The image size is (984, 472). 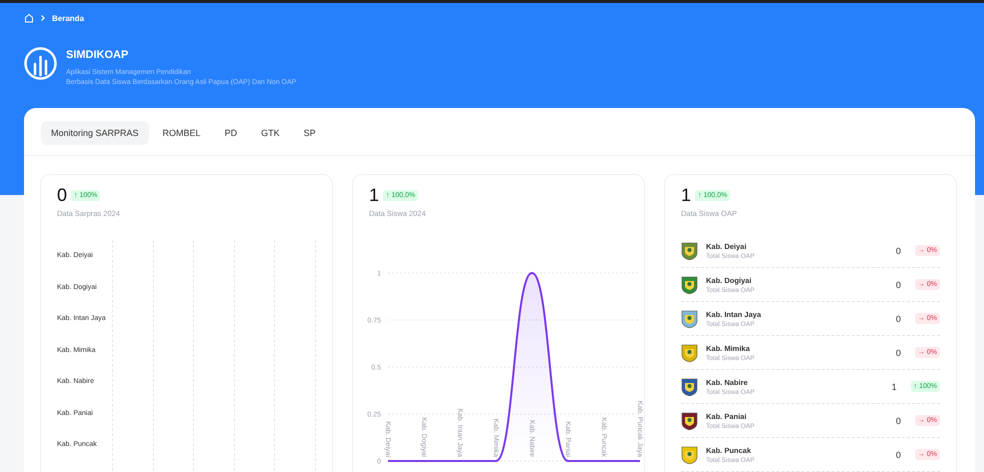 I want to click on home-icon, so click(x=29, y=18).